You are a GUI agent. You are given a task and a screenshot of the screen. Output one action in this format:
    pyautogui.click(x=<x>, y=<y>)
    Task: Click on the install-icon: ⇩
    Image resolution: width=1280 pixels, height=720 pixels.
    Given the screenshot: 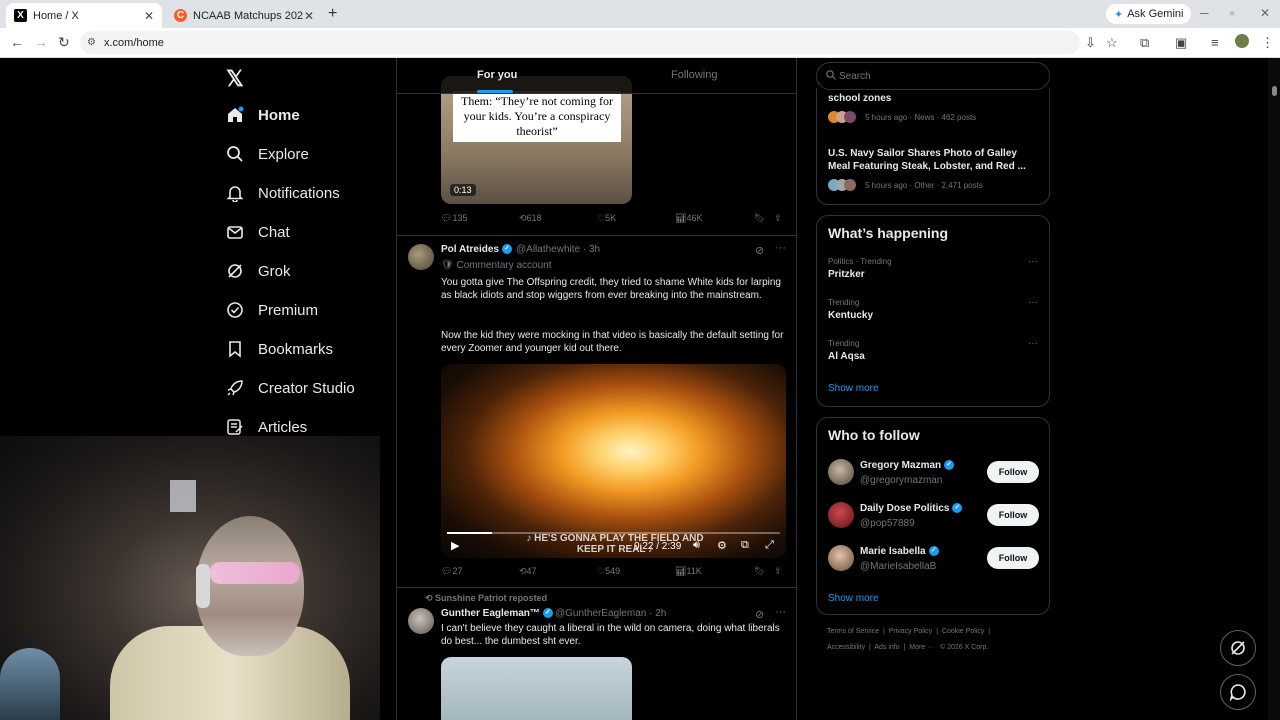 What is the action you would take?
    pyautogui.click(x=1090, y=43)
    